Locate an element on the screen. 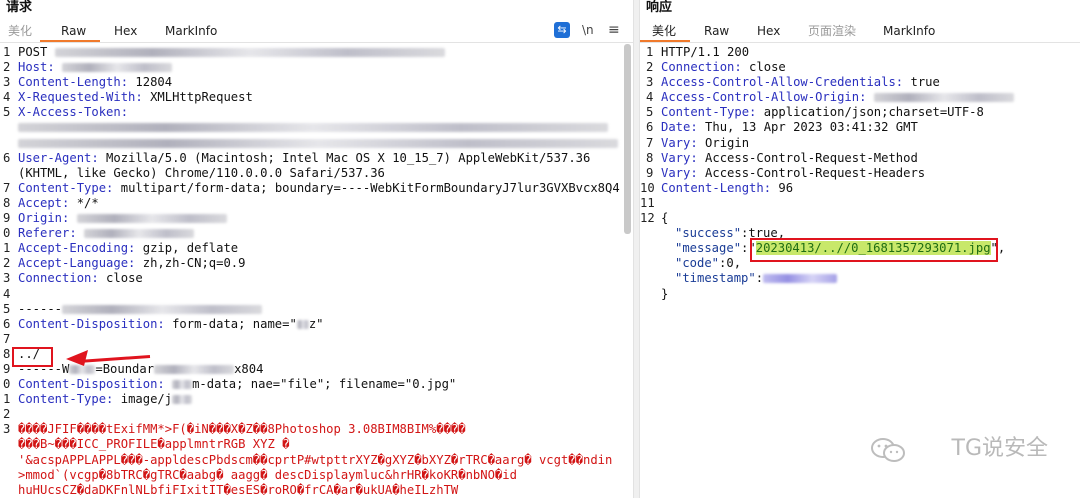  newline-toggle-button: \n is located at coordinates (588, 30).